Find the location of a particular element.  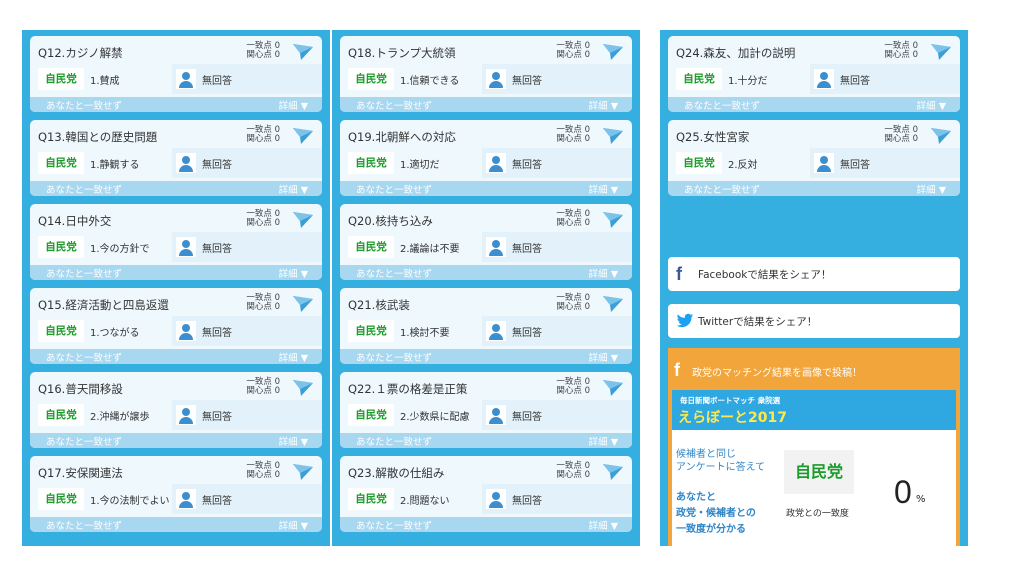

promo-text-1-line: アンケートに答えて is located at coordinates (721, 467).